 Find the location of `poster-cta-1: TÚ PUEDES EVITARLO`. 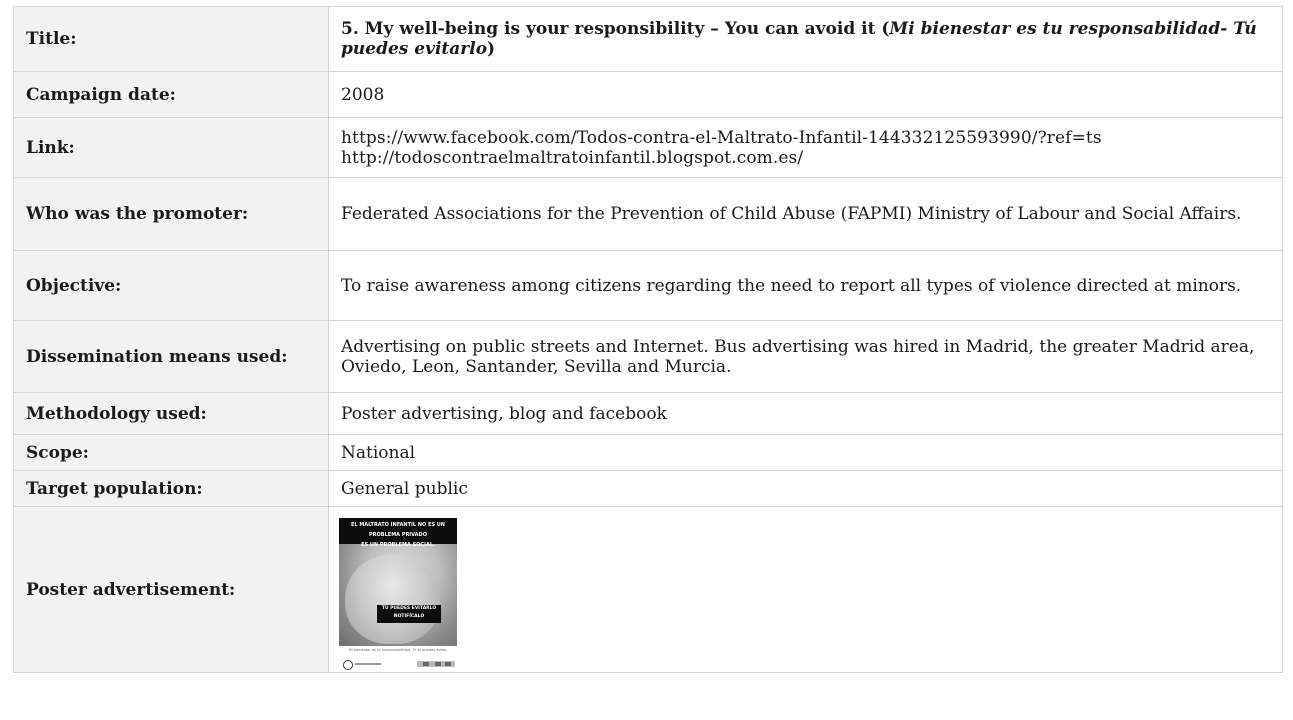

poster-cta-1: TÚ PUEDES EVITARLO is located at coordinates (409, 608).